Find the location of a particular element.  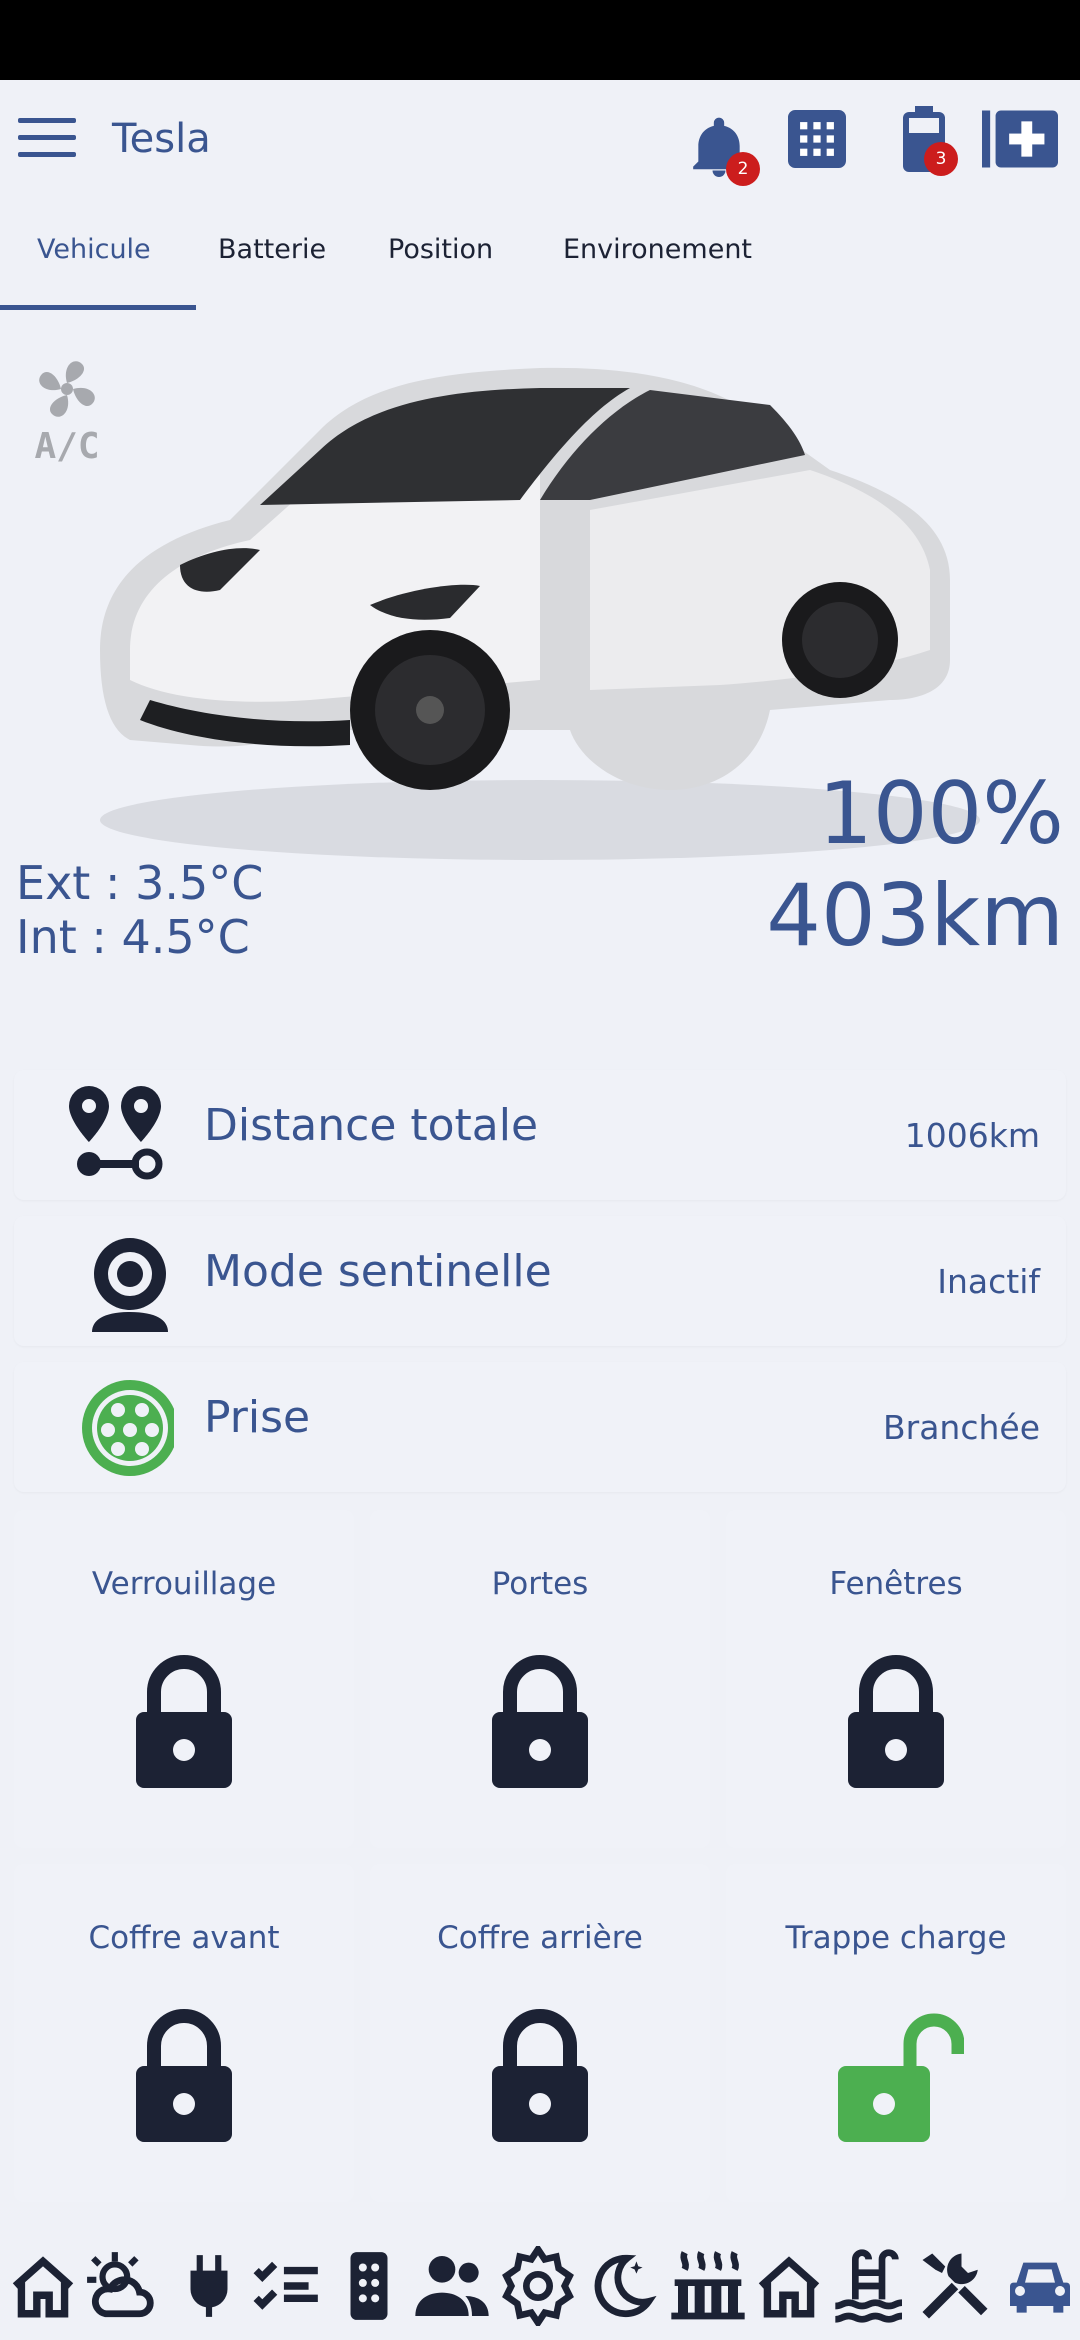

info-row-label: Distance totale is located at coordinates (371, 1125).